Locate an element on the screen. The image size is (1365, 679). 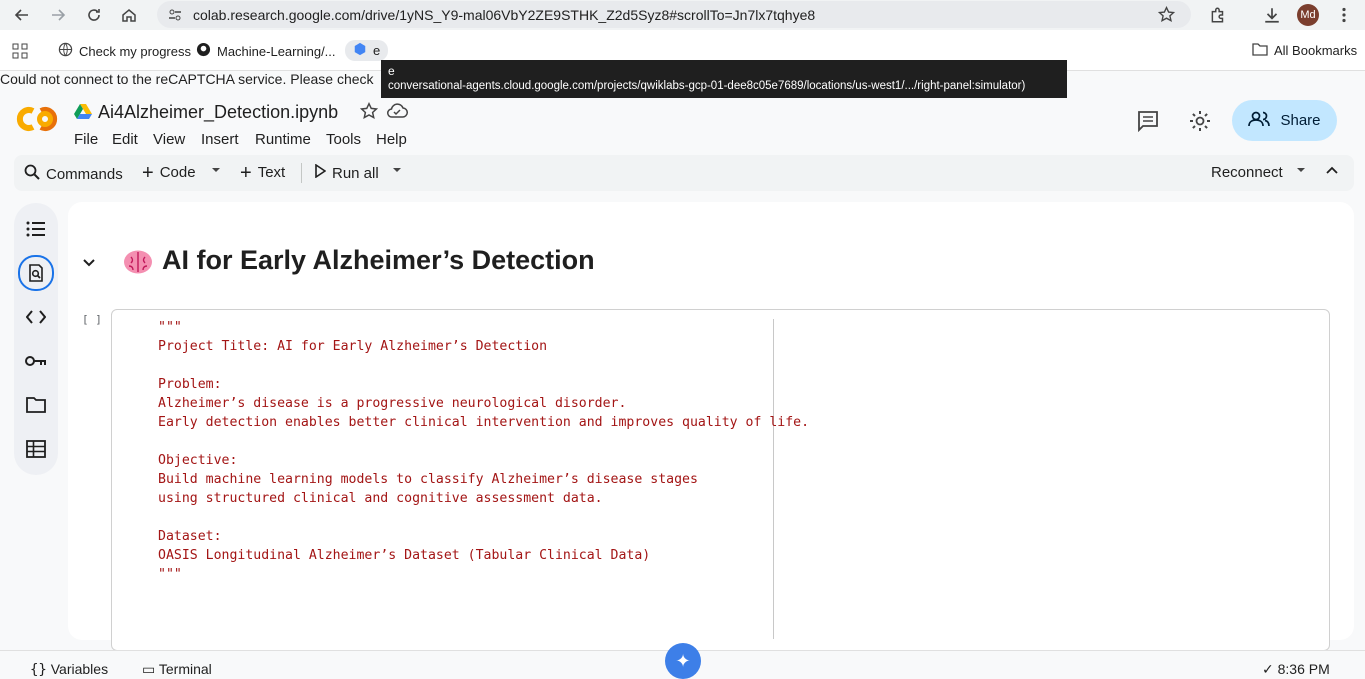
play-icon is located at coordinates (320, 172).